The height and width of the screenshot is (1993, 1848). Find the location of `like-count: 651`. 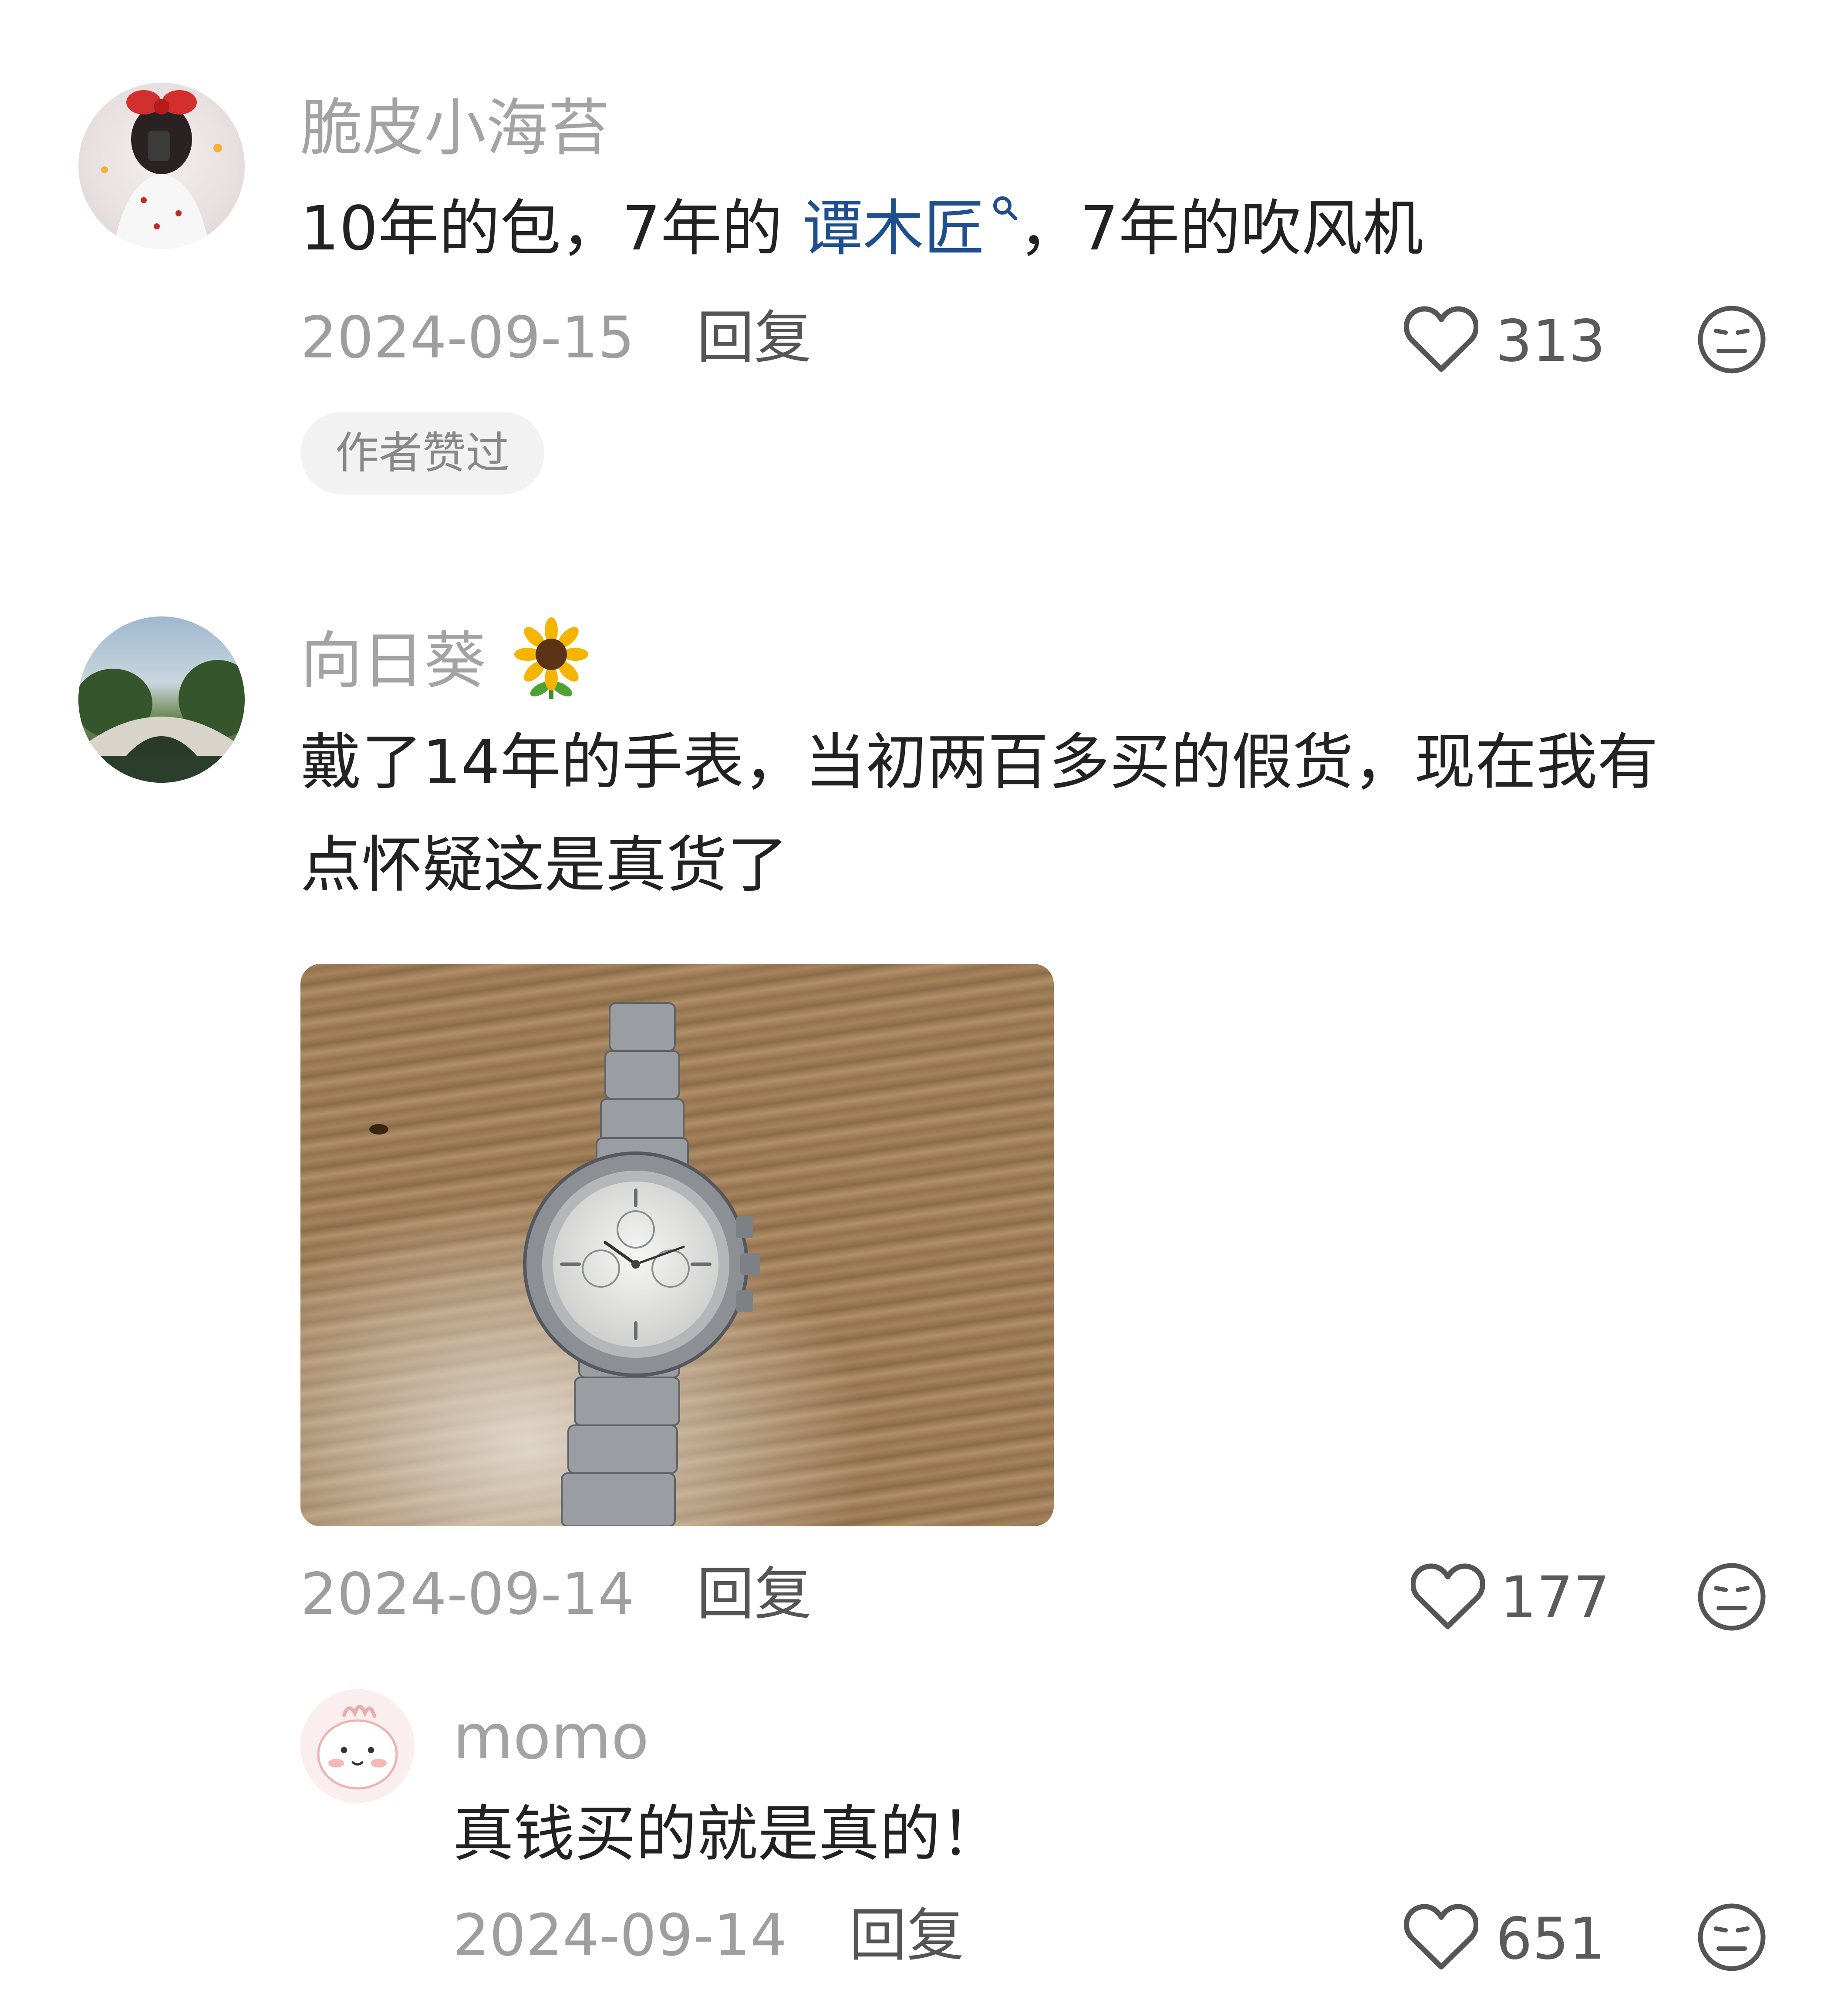

like-count: 651 is located at coordinates (1550, 1939).